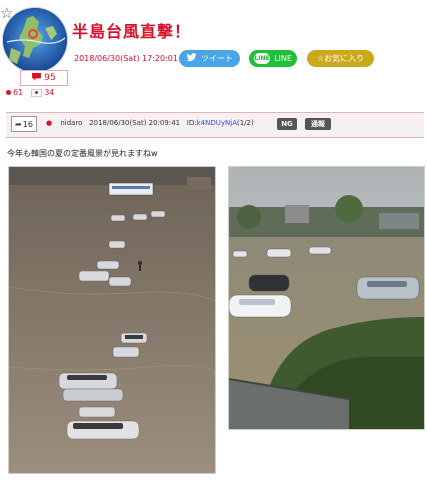 This screenshot has width=427, height=500. I want to click on speech-bubble-icon, so click(37, 78).